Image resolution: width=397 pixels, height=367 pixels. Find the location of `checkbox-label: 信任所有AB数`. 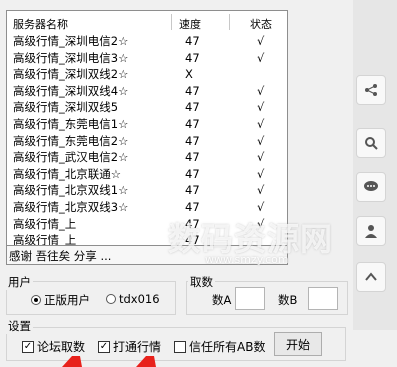

checkbox-label: 信任所有AB数 is located at coordinates (227, 347).